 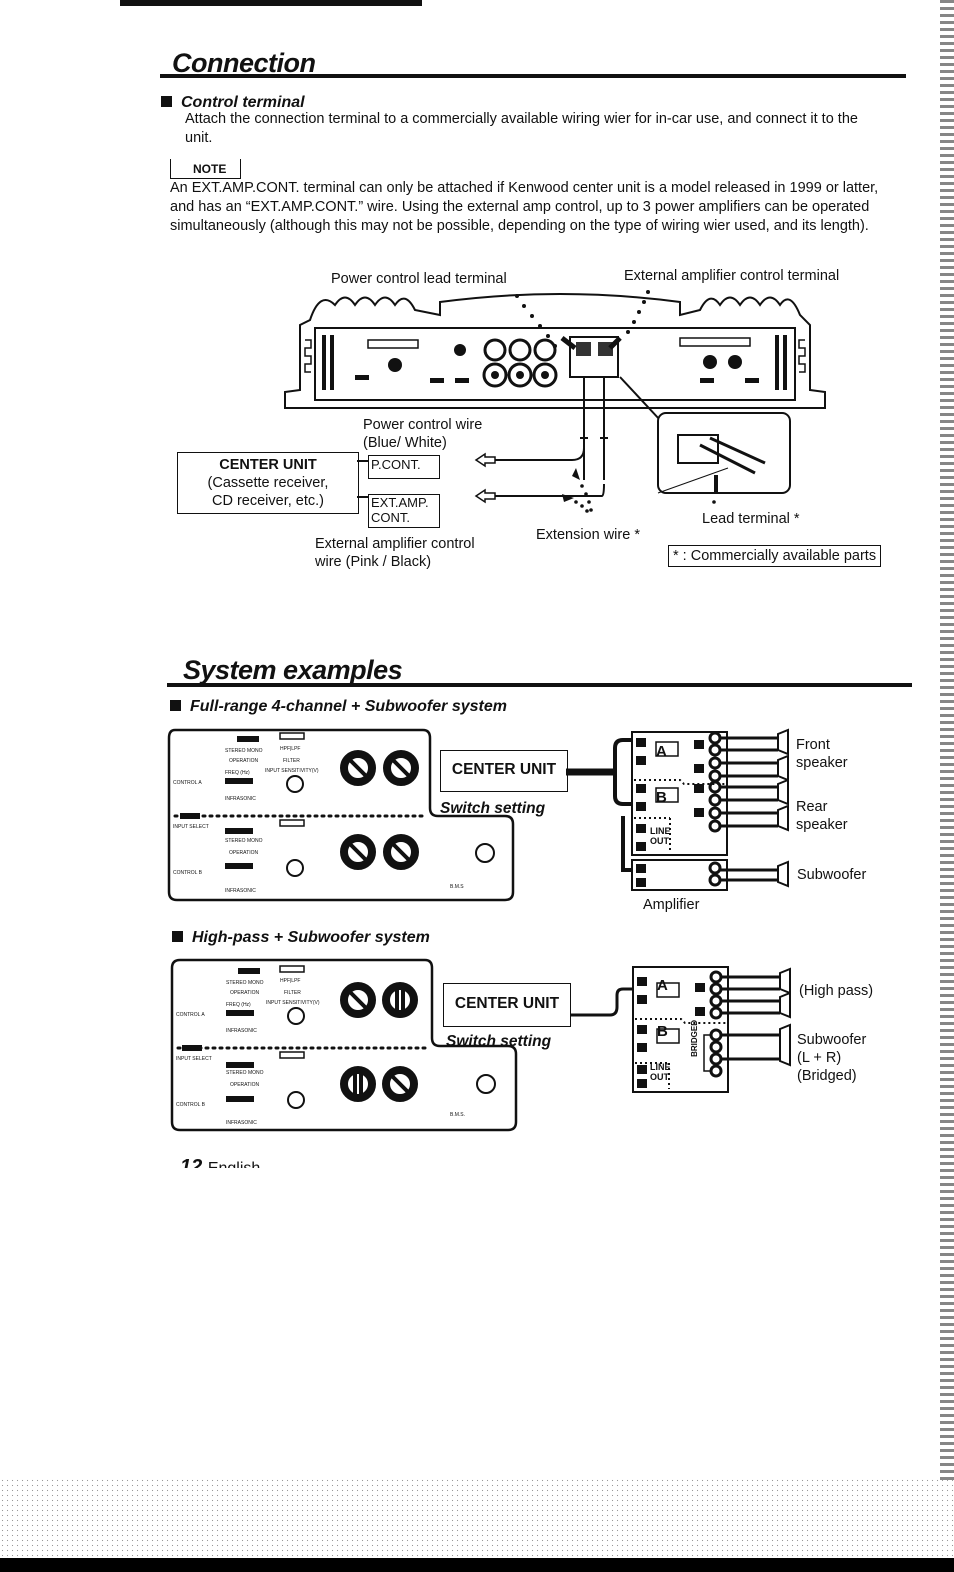 I want to click on power-control-wire-color: (Blue/ White), so click(x=405, y=443).